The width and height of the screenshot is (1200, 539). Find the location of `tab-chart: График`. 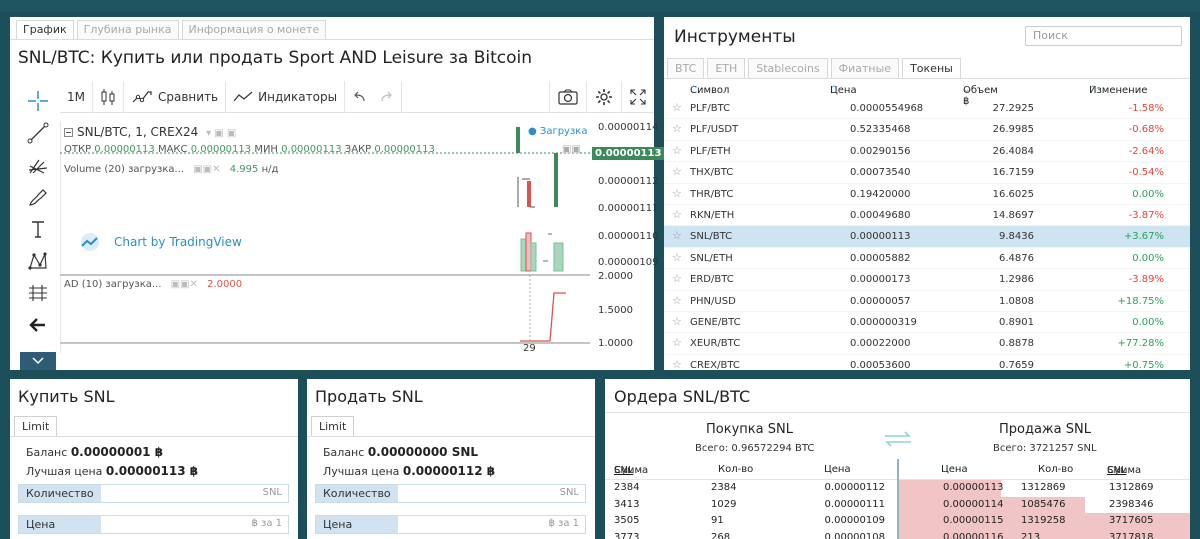

tab-chart: График is located at coordinates (45, 29).